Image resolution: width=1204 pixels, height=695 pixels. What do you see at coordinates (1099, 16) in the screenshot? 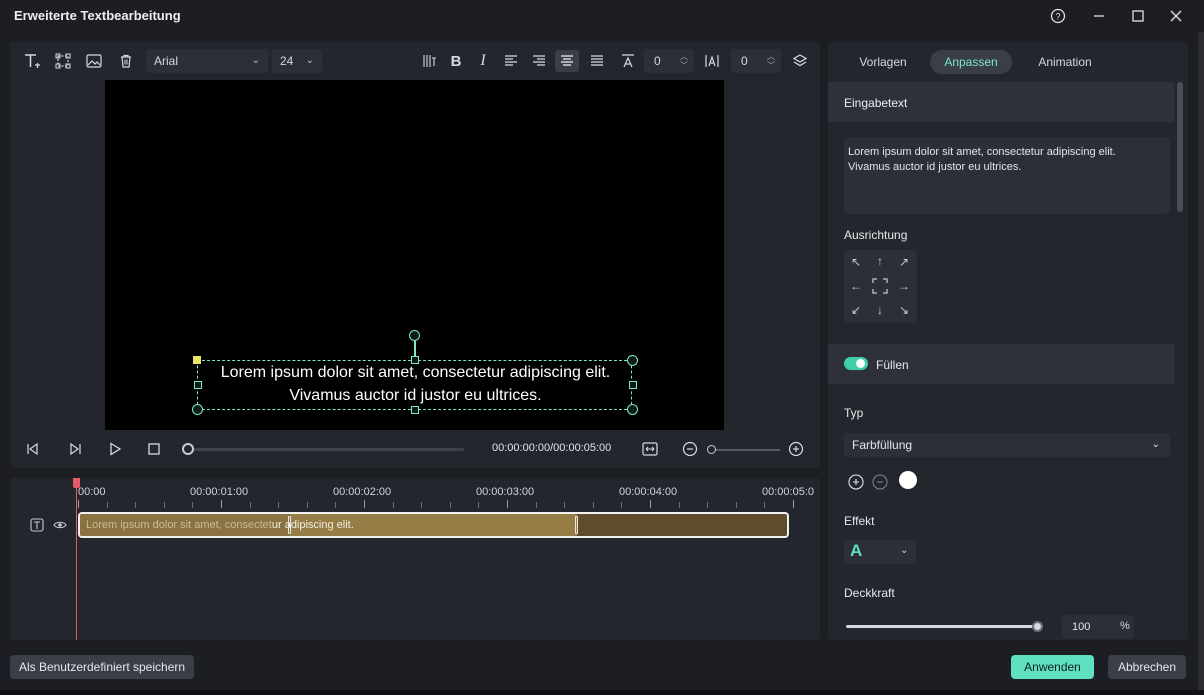
I see `minimize-icon` at bounding box center [1099, 16].